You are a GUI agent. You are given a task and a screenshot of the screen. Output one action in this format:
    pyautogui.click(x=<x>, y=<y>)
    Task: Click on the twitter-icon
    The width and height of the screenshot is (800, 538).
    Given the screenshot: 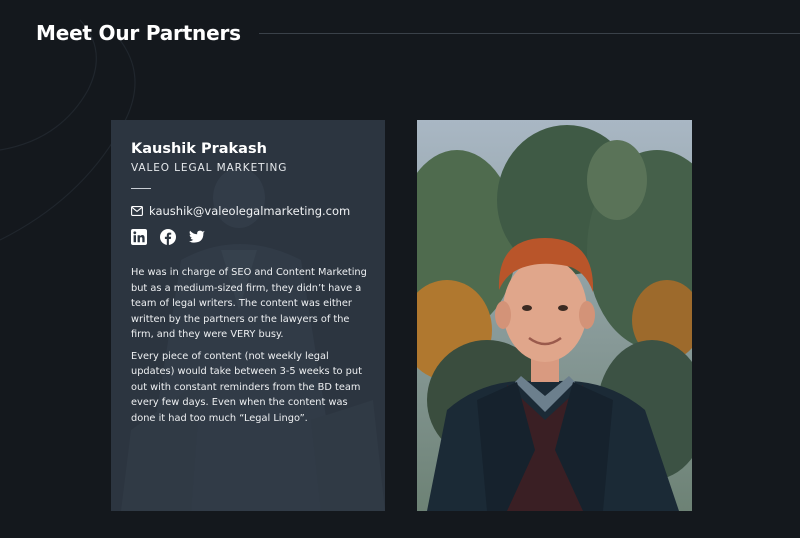 What is the action you would take?
    pyautogui.click(x=197, y=237)
    